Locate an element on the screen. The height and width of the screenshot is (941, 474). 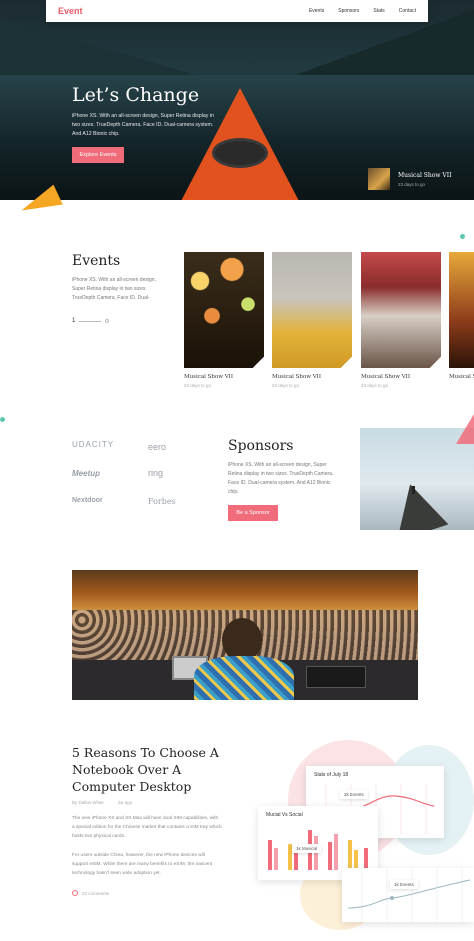
person-silhouette is located at coordinates (413, 490).